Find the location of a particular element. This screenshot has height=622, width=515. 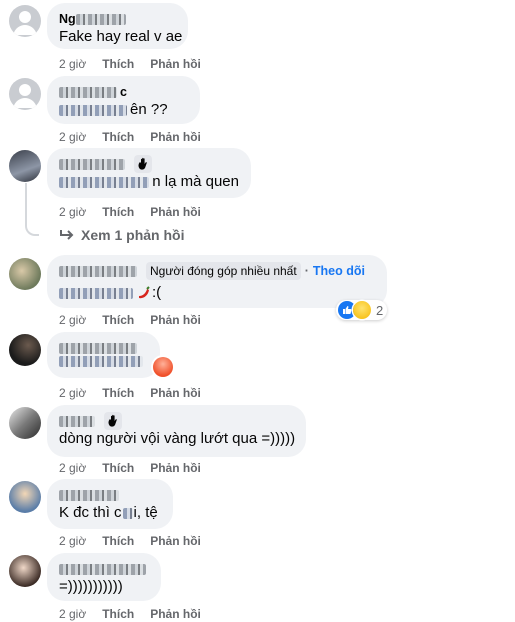

comment-bubble: c ên ?? is located at coordinates (123, 100).